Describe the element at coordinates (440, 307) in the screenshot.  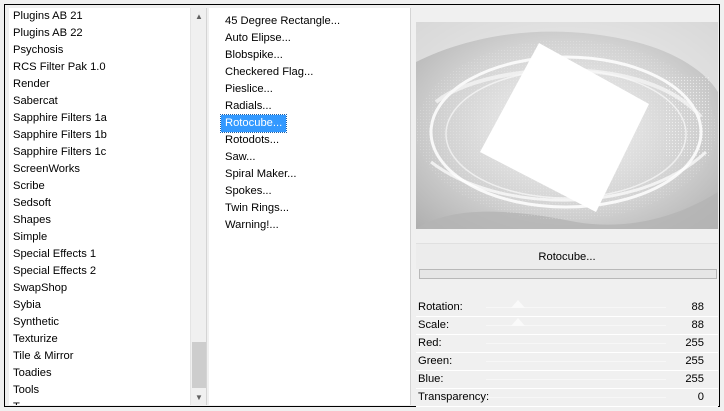
I see `param-label: Rotation:` at that location.